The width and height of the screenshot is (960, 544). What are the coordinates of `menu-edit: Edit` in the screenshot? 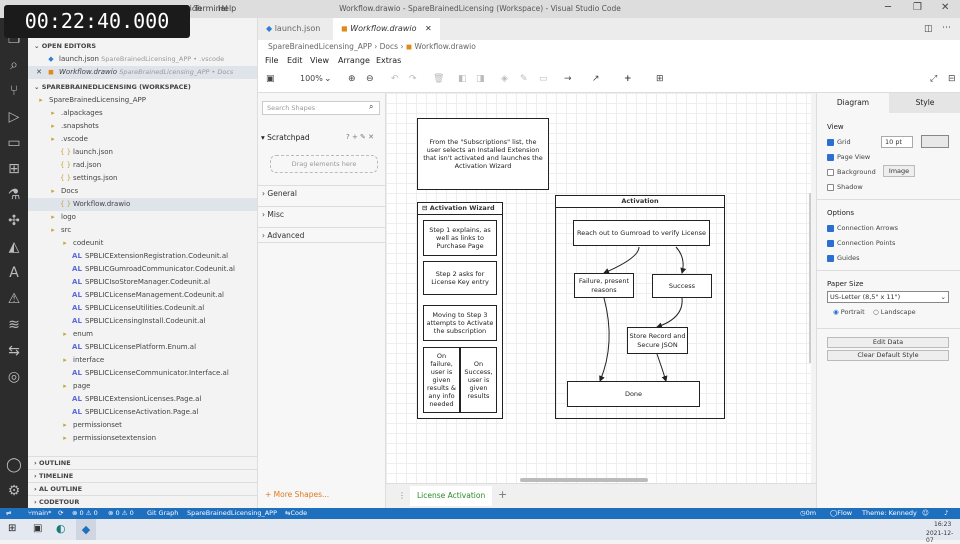 It's located at (295, 61).